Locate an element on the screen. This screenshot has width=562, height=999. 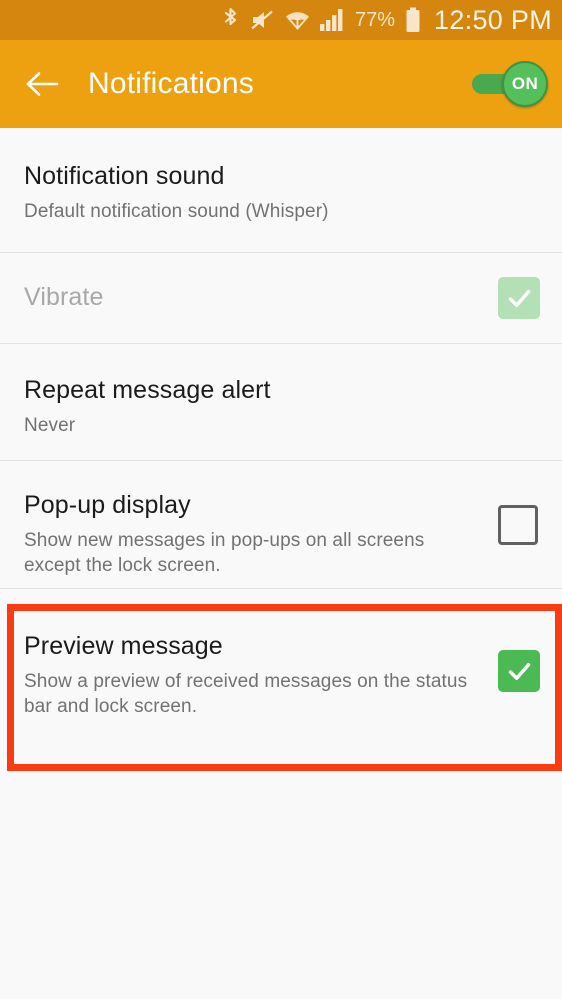
preview-message-checkbox is located at coordinates (519, 671).